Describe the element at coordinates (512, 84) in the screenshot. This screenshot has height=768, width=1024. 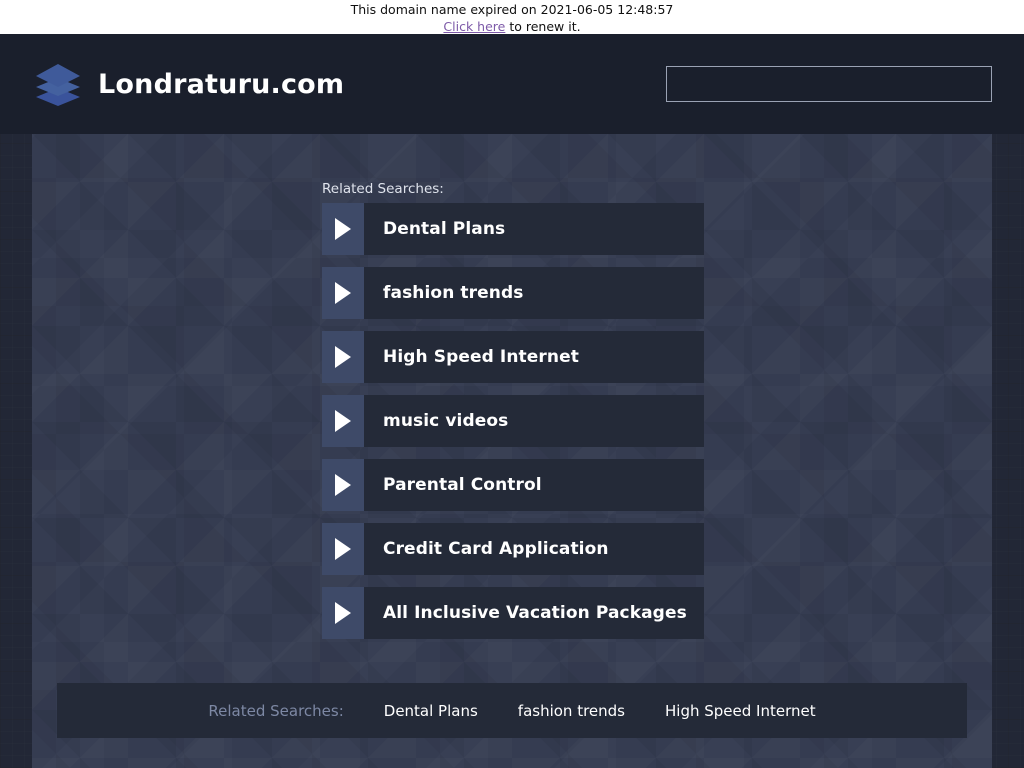
I see `site-header: Londraturu.com` at that location.